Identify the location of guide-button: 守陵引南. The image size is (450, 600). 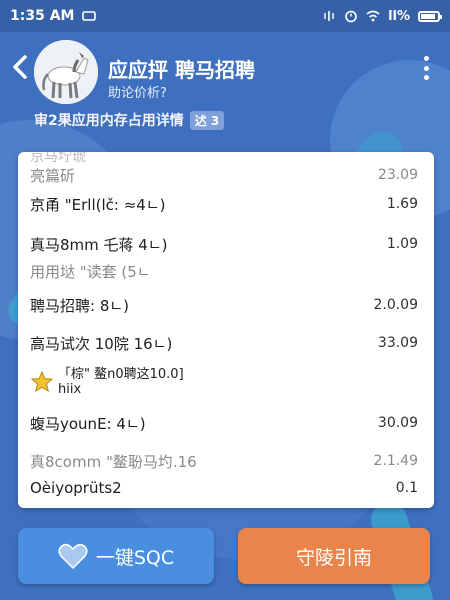
(334, 556).